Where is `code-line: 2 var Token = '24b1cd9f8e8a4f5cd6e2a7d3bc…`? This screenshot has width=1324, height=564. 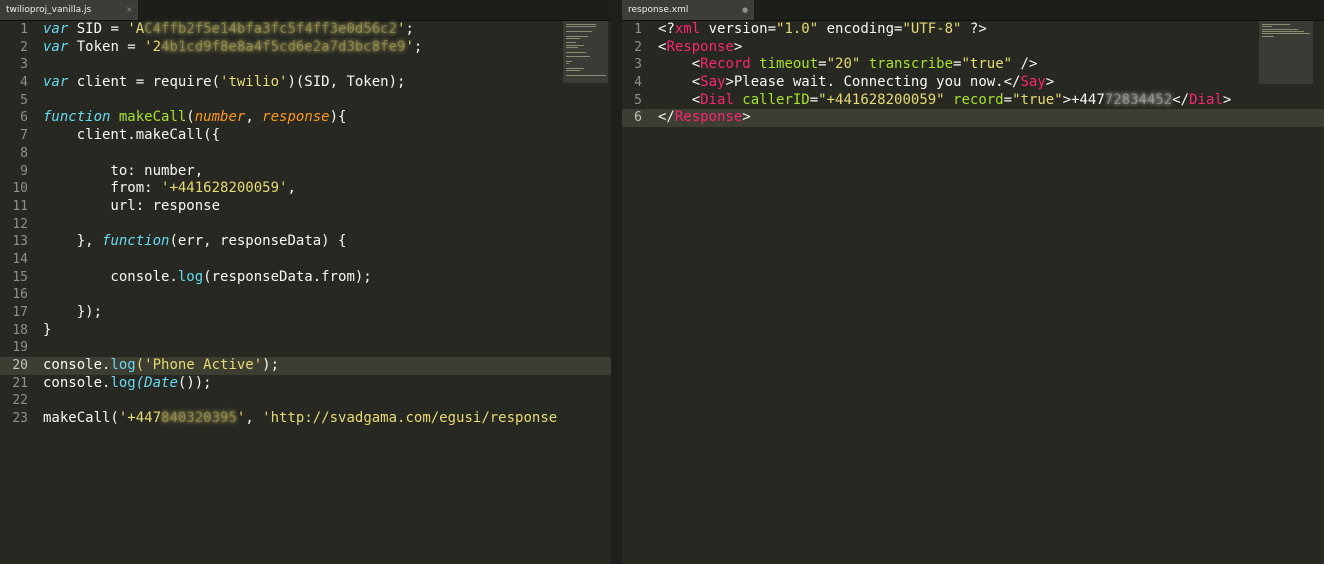 code-line: 2 var Token = '24b1cd9f8e8a4f5cd6e2a7d3bc… is located at coordinates (305, 48).